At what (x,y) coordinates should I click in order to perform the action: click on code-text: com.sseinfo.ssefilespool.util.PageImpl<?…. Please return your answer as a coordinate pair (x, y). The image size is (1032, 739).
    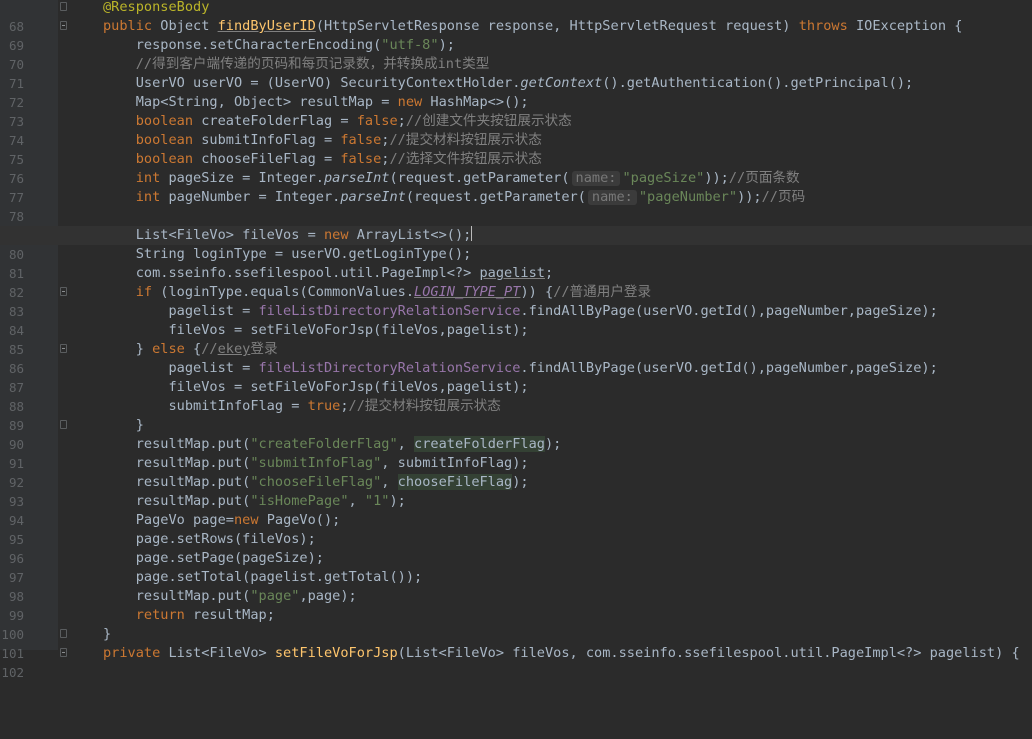
    Looking at the image, I should click on (328, 273).